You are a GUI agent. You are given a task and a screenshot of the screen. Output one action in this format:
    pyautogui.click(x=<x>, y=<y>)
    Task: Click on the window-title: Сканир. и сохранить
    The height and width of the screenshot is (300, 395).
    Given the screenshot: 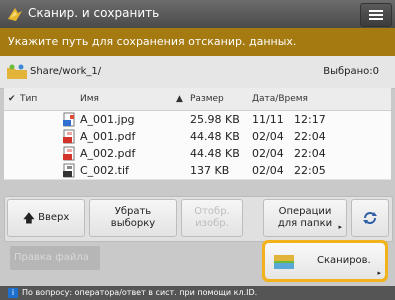 What is the action you would take?
    pyautogui.click(x=94, y=13)
    